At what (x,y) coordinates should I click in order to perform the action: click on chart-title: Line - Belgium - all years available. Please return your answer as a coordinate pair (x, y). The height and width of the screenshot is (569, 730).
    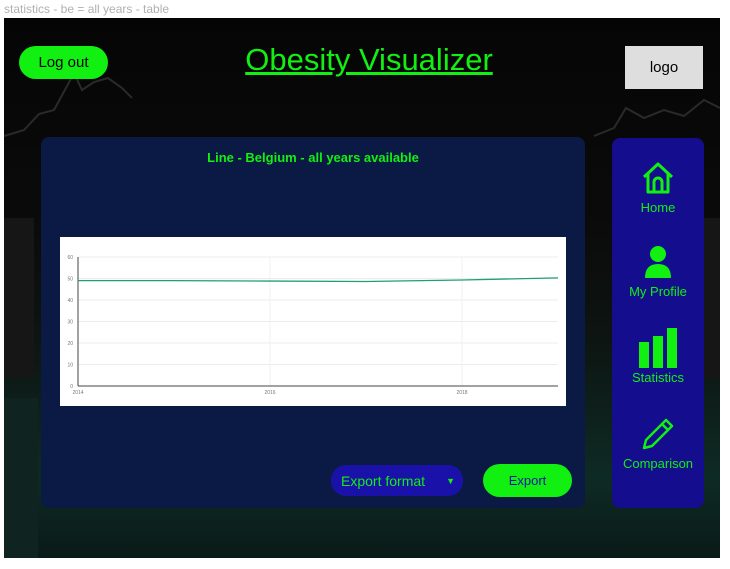
    Looking at the image, I should click on (313, 157).